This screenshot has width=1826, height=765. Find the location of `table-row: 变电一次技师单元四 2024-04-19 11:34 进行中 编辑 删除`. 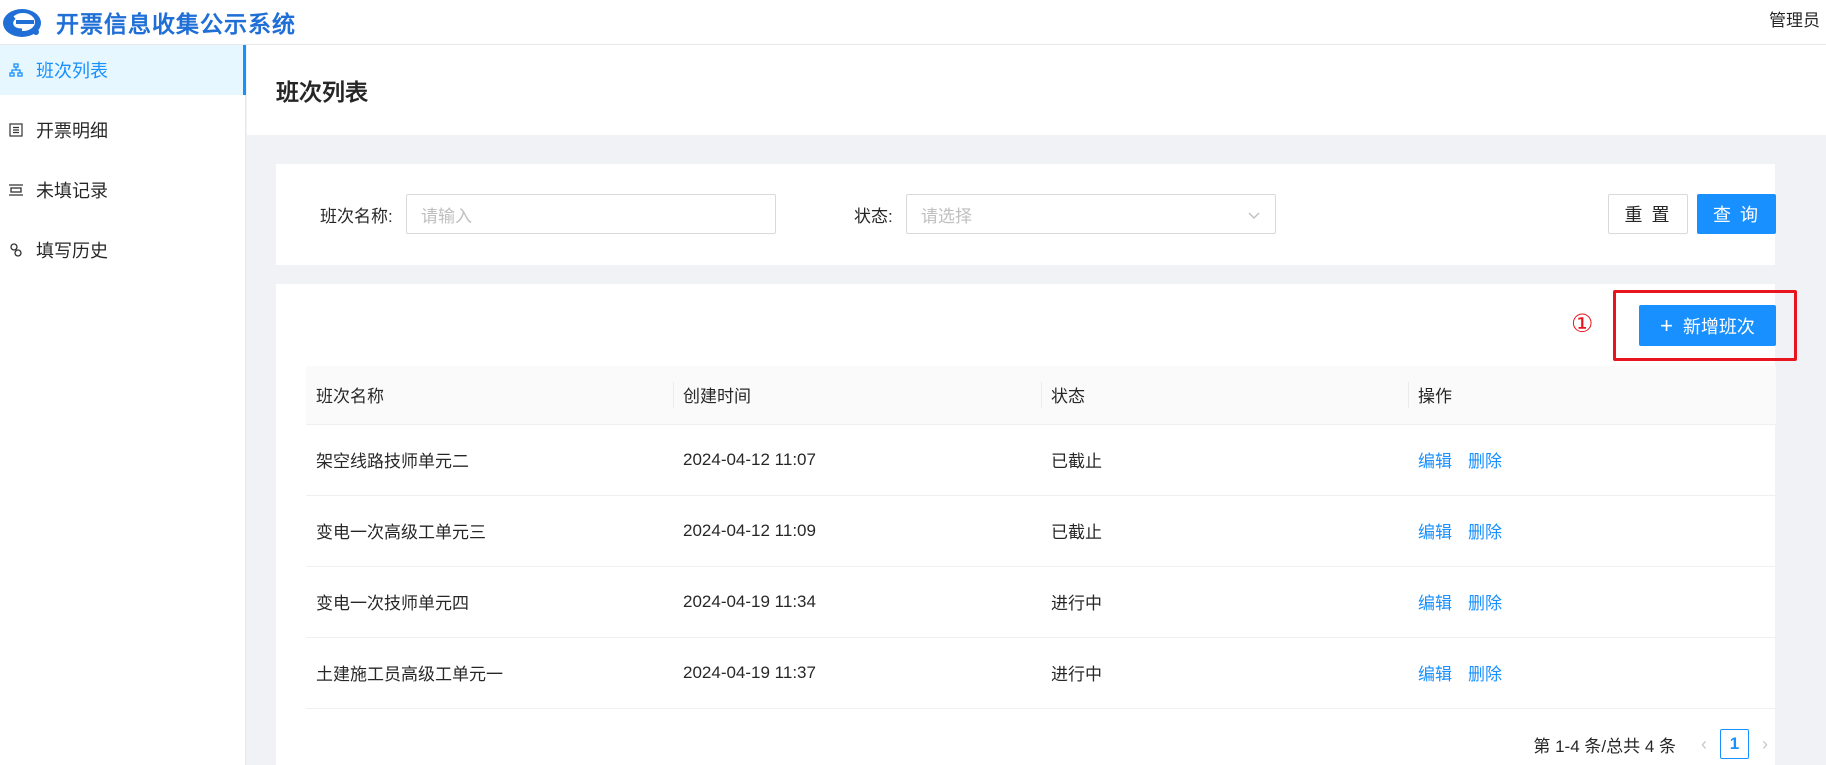

table-row: 变电一次技师单元四 2024-04-19 11:34 进行中 编辑 删除 is located at coordinates (1041, 602).